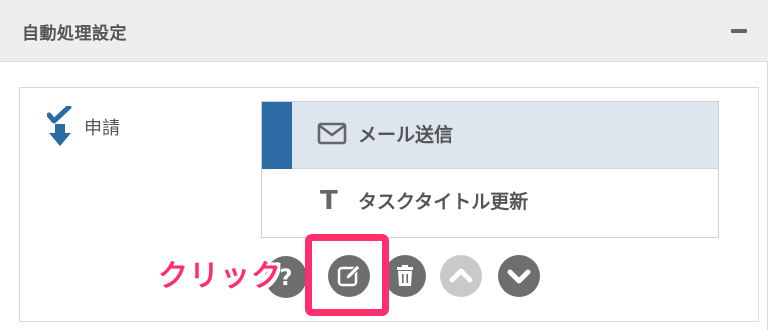 The image size is (770, 330). What do you see at coordinates (490, 135) in the screenshot?
I see `action-item-mail: メール送信` at bounding box center [490, 135].